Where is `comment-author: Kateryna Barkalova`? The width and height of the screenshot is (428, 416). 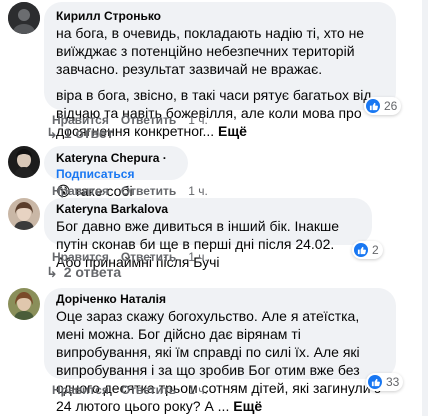
comment-author: Kateryna Barkalova is located at coordinates (208, 209).